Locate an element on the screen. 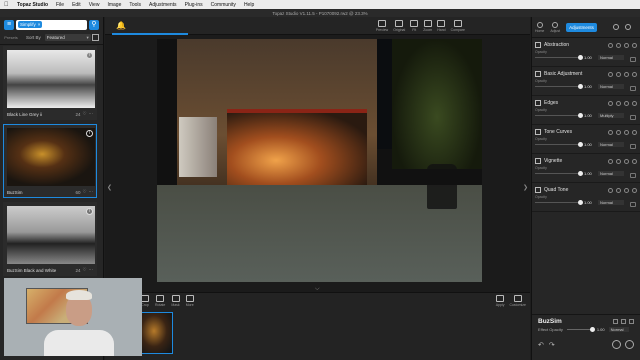 This screenshot has height=360, width=640. customize-tool: Customize is located at coordinates (517, 301).